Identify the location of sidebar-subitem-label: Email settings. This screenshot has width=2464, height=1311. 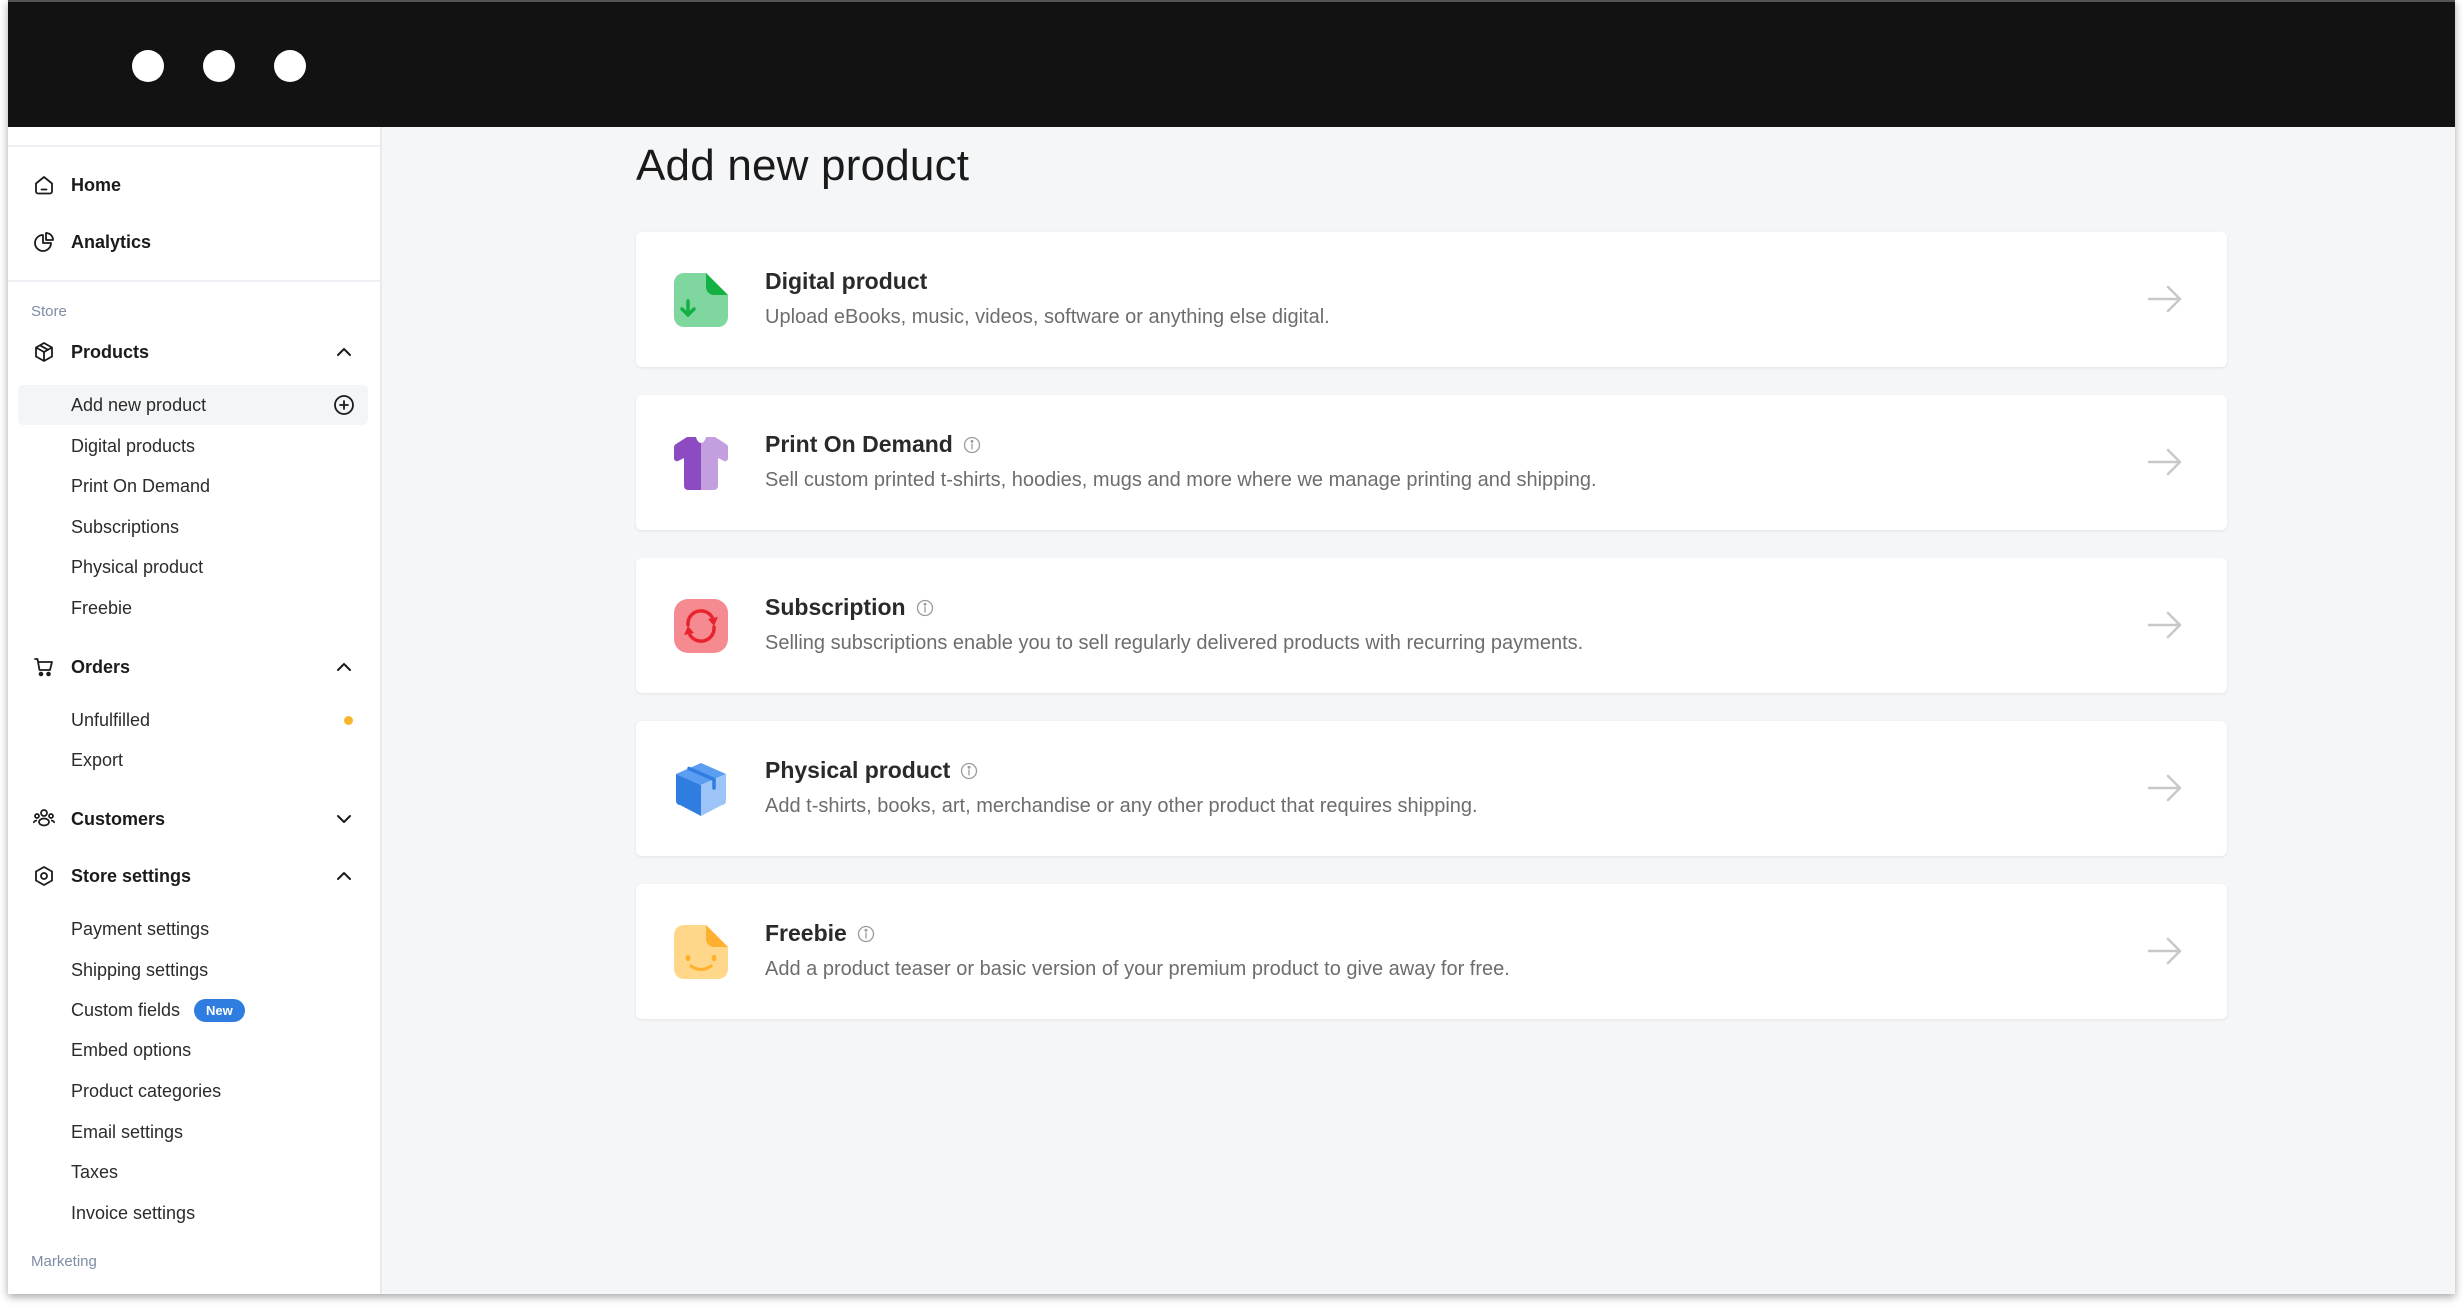
(127, 1131).